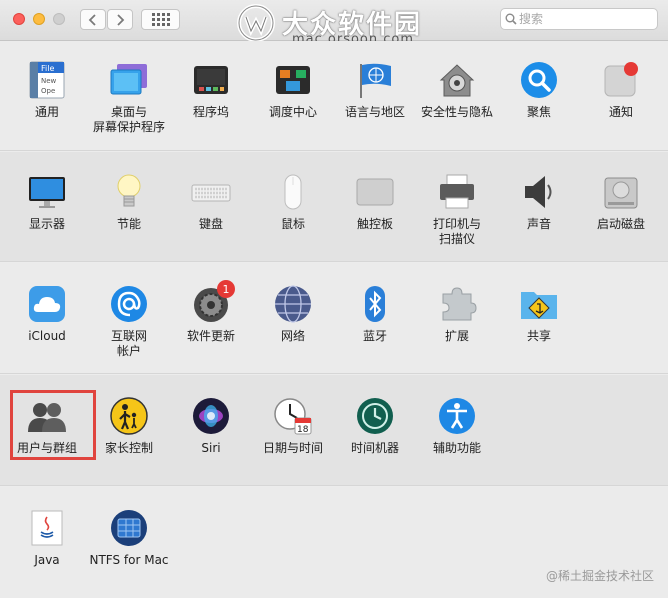 The height and width of the screenshot is (598, 668). I want to click on chevron-right-icon, so click(121, 19).